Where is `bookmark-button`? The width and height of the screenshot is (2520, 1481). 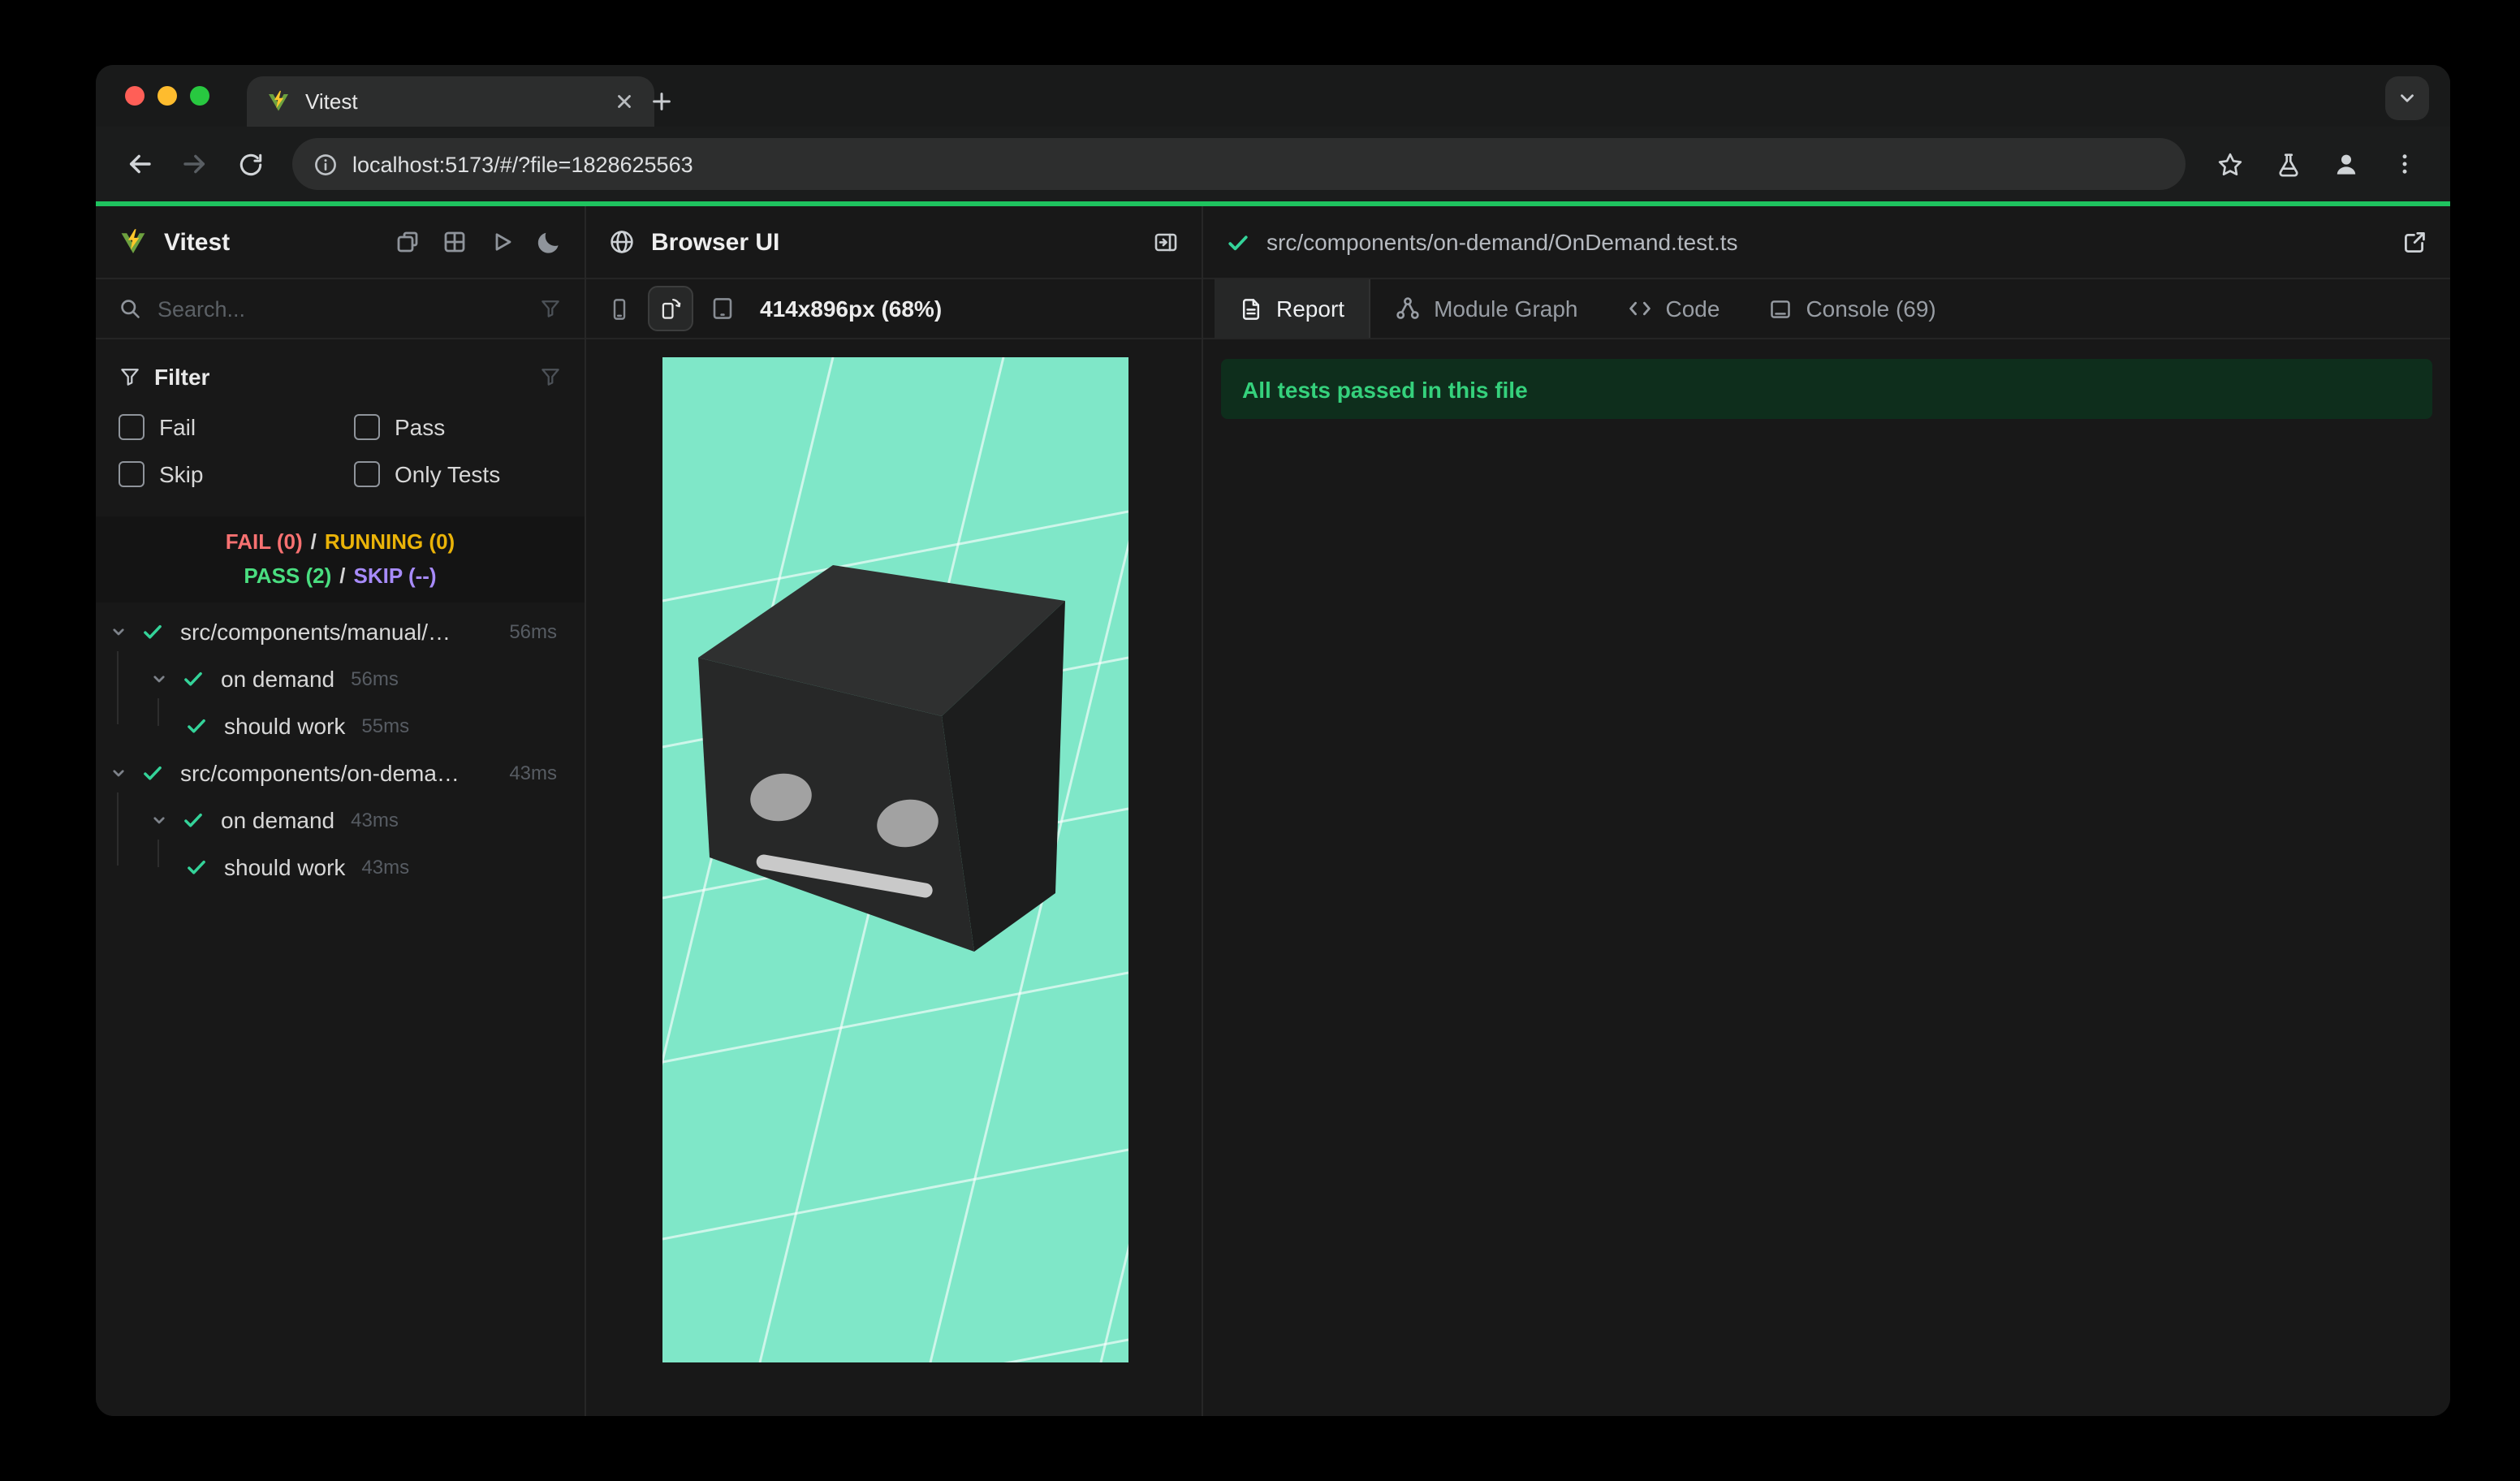
bookmark-button is located at coordinates (2229, 164).